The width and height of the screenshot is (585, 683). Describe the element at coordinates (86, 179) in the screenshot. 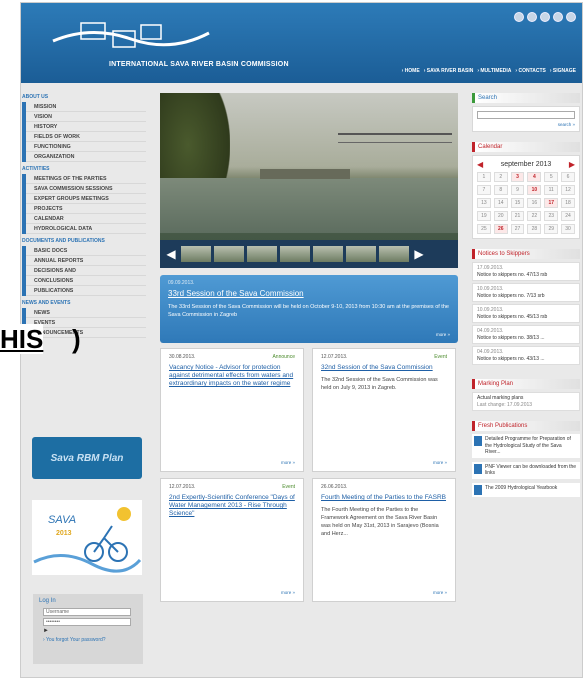

I see `sidebar-item-meetings-of-parties: MEETINGS OF THE PARTIES` at that location.